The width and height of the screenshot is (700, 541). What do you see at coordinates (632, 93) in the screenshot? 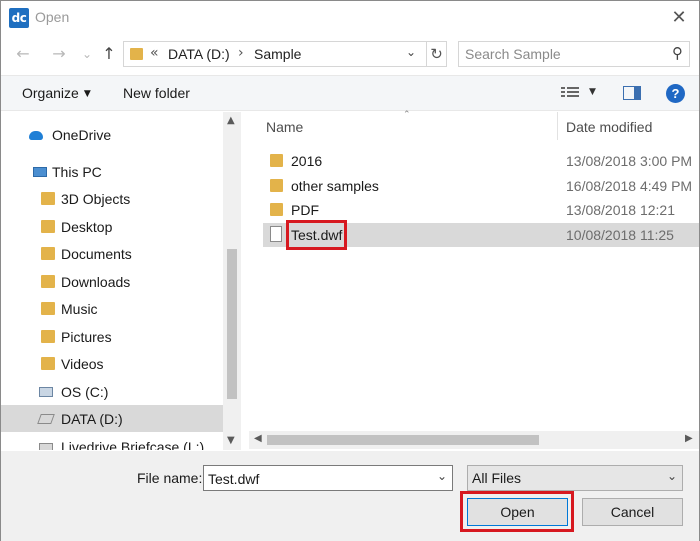
I see `preview-pane-icon` at bounding box center [632, 93].